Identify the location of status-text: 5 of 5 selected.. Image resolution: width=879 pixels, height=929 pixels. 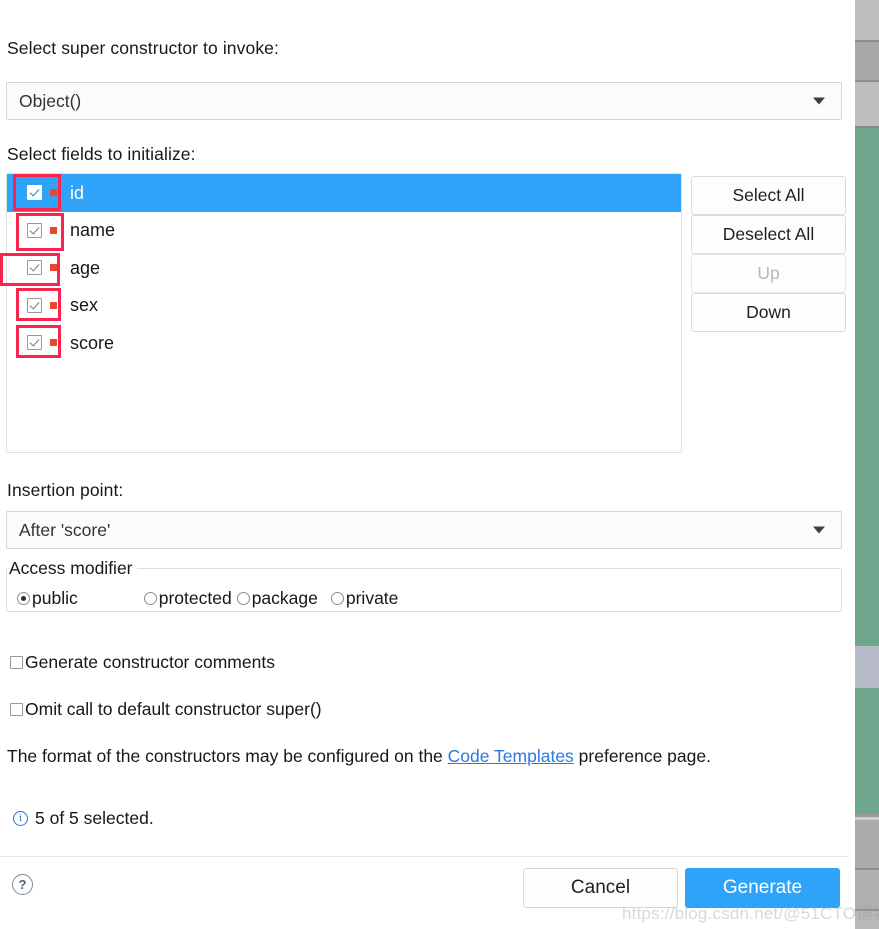
(94, 818).